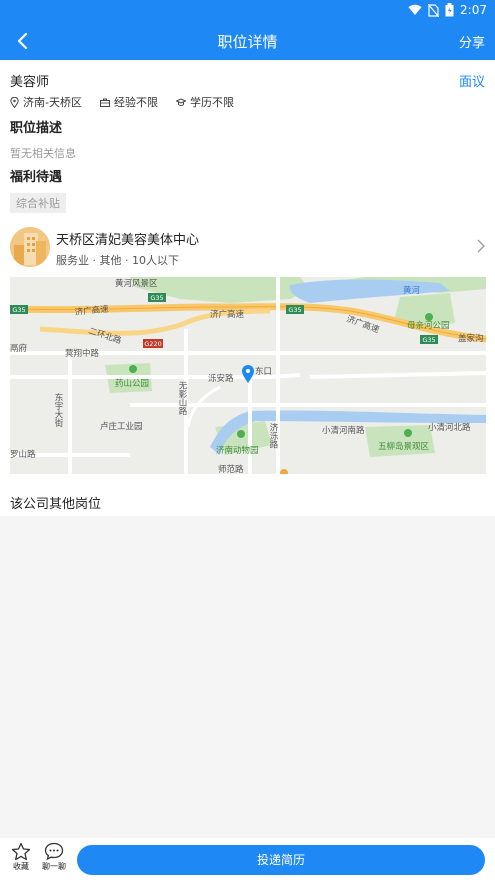 Image resolution: width=495 pixels, height=880 pixels. Describe the element at coordinates (471, 338) in the screenshot. I see `map-label: 盖家沟` at that location.